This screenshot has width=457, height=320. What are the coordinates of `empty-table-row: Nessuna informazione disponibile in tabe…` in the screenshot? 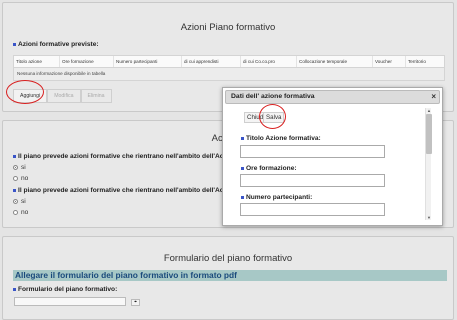 It's located at (229, 74).